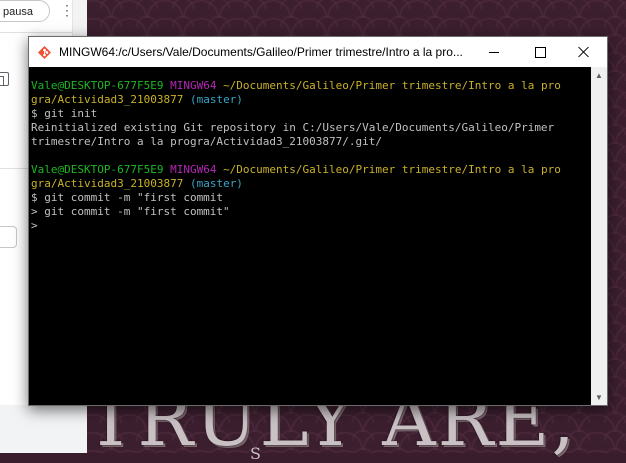  What do you see at coordinates (43, 429) in the screenshot?
I see `browser-footer` at bounding box center [43, 429].